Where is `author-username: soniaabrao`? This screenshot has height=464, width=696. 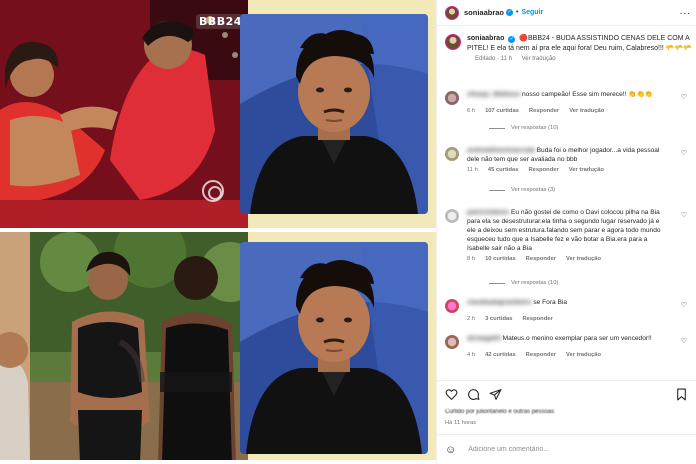 author-username: soniaabrao is located at coordinates (484, 12).